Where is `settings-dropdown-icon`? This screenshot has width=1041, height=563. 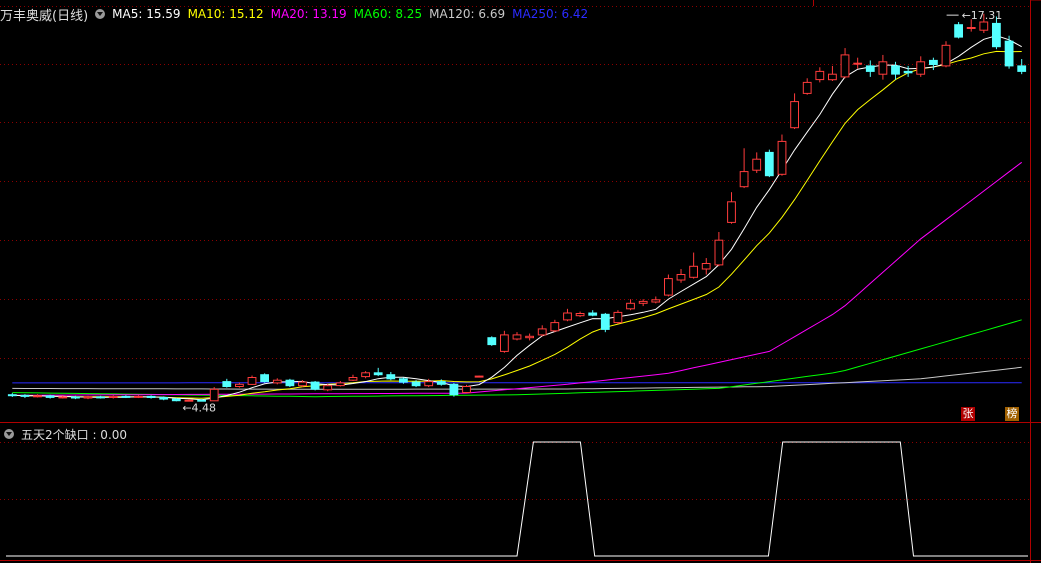
settings-dropdown-icon is located at coordinates (100, 14).